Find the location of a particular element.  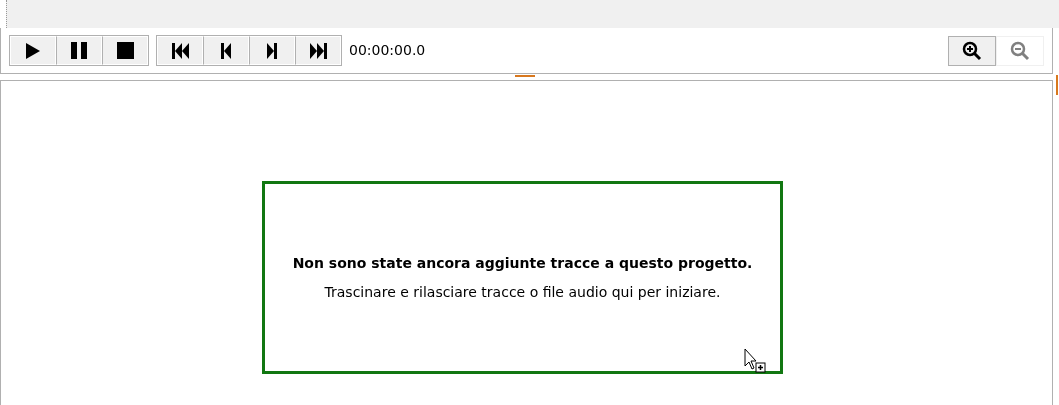

splitter-handle is located at coordinates (525, 76).